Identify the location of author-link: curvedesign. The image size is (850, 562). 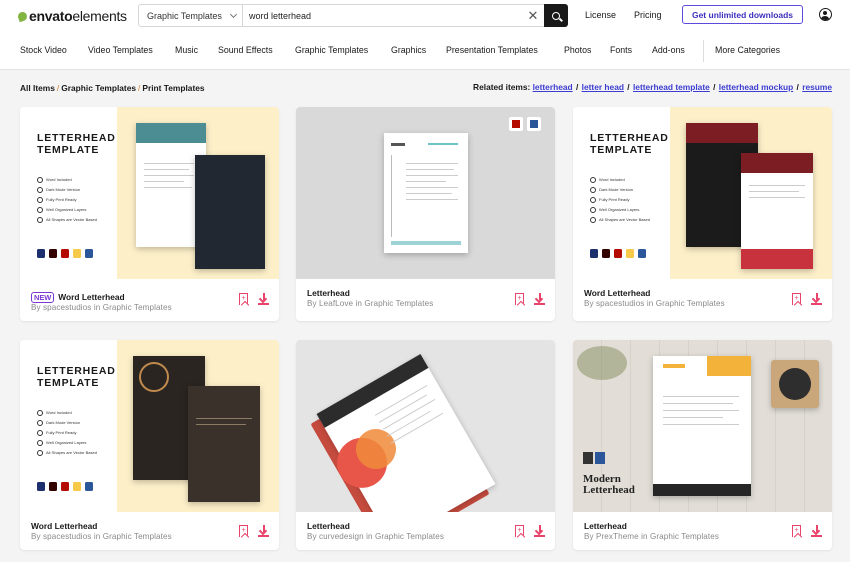
(341, 536).